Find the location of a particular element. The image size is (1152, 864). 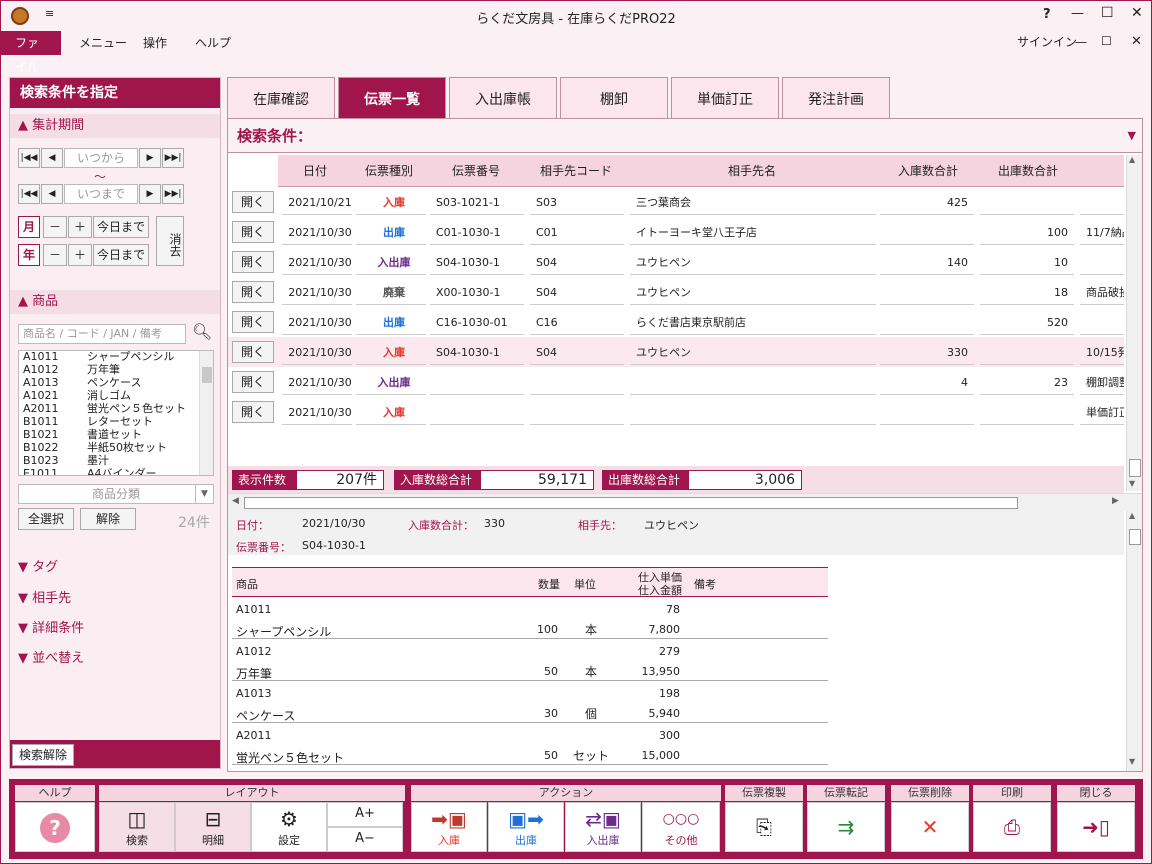

scroll-right-icon: ▶ is located at coordinates (1115, 501).